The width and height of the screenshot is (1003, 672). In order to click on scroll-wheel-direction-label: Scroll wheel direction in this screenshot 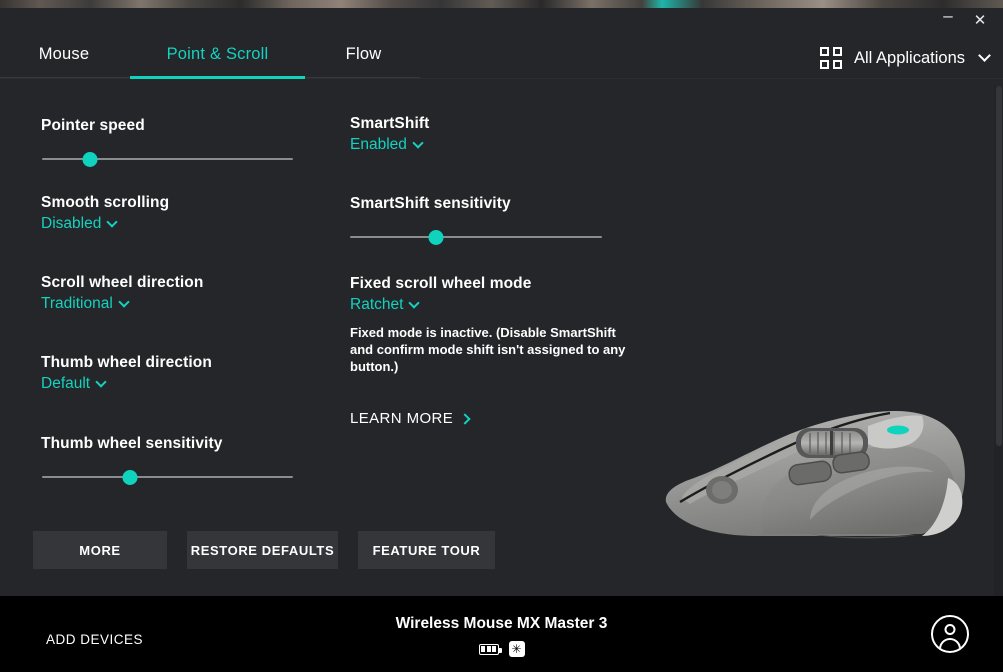, I will do `click(122, 282)`.